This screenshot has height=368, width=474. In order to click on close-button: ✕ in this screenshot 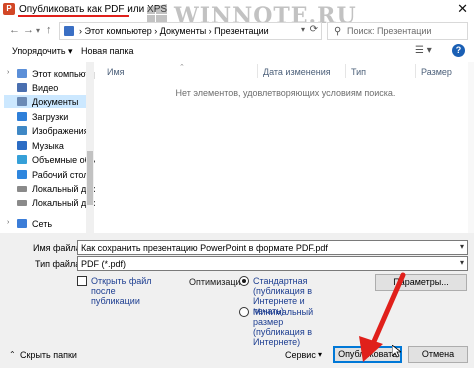, I will do `click(462, 9)`.